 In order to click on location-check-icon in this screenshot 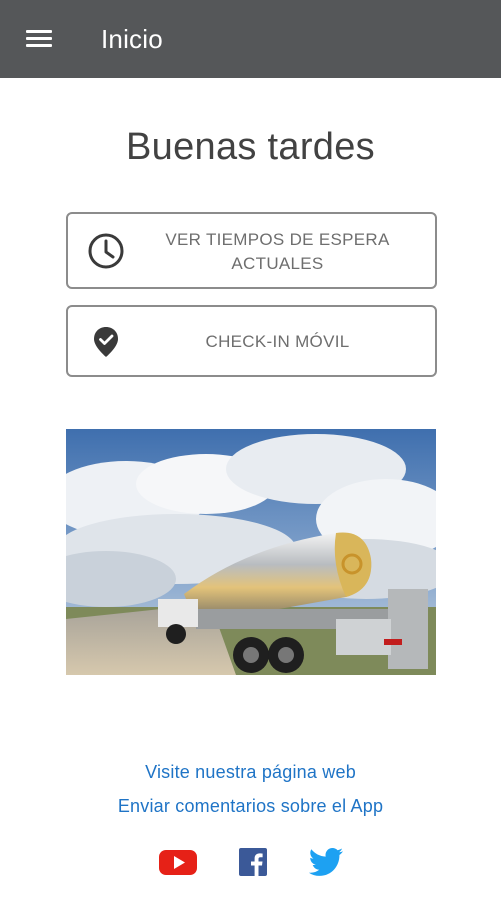, I will do `click(106, 342)`.